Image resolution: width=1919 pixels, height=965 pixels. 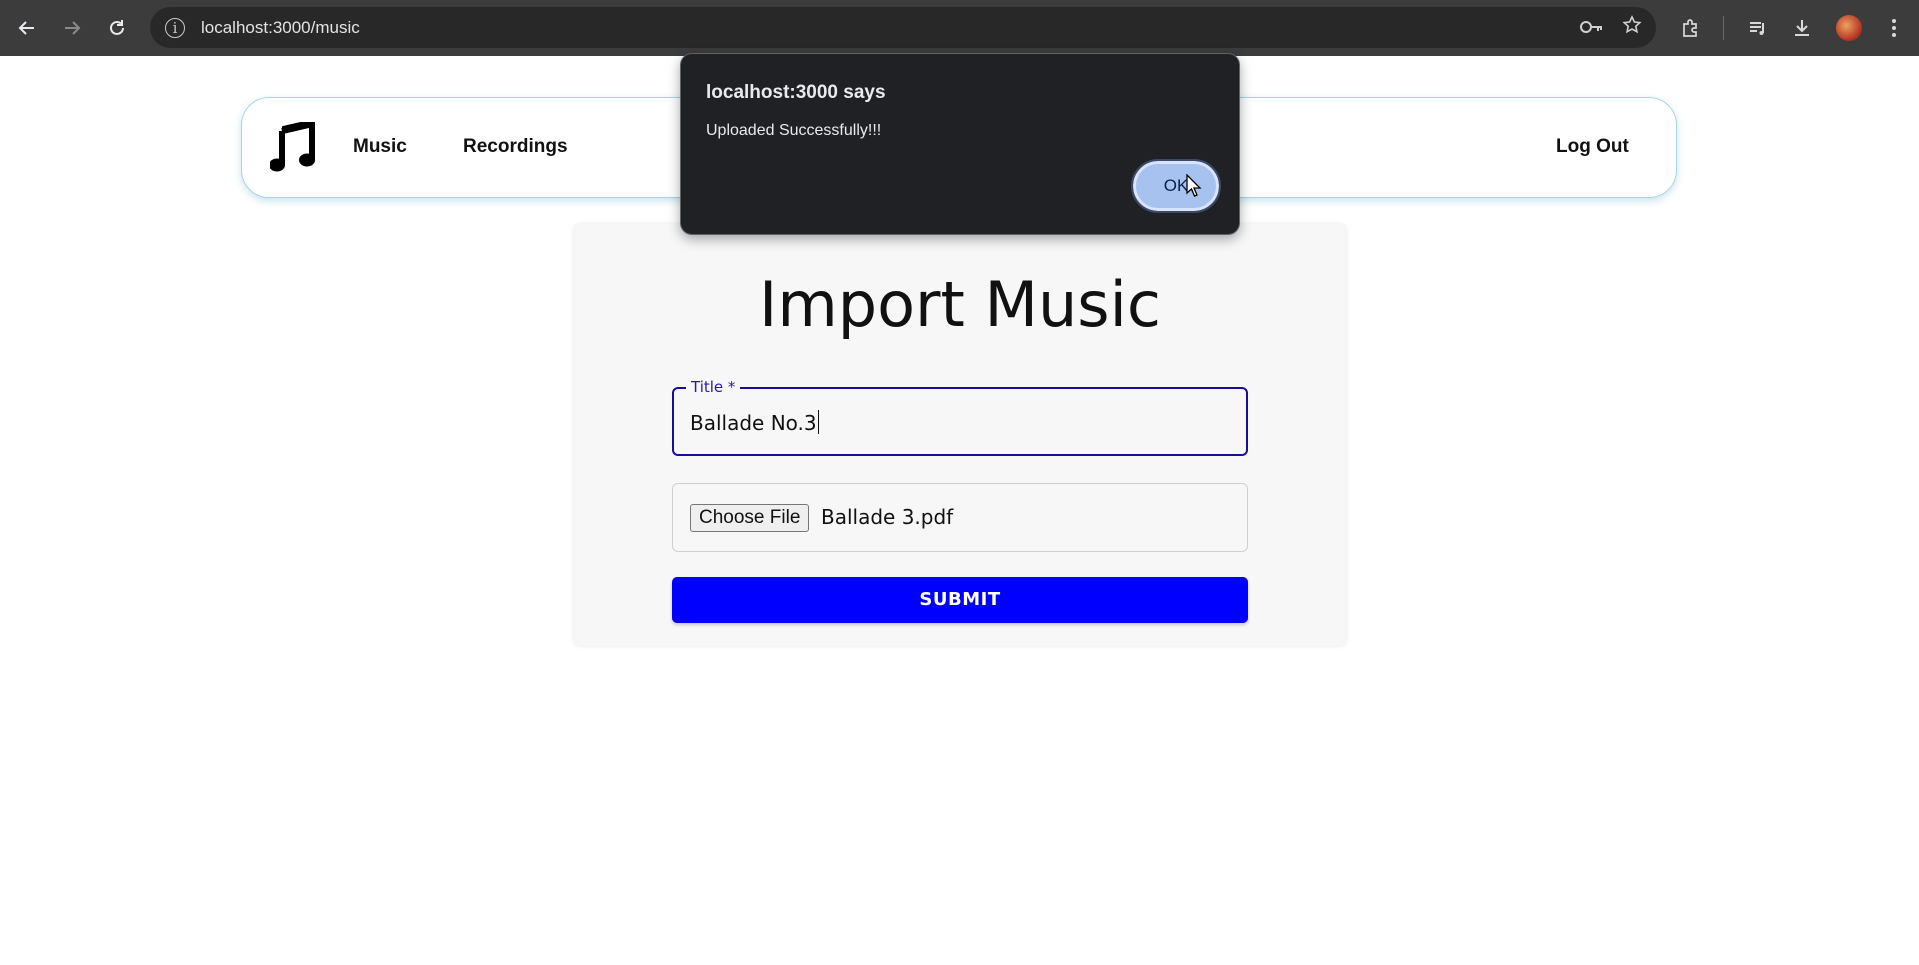 I want to click on music-note-icon, so click(x=292, y=145).